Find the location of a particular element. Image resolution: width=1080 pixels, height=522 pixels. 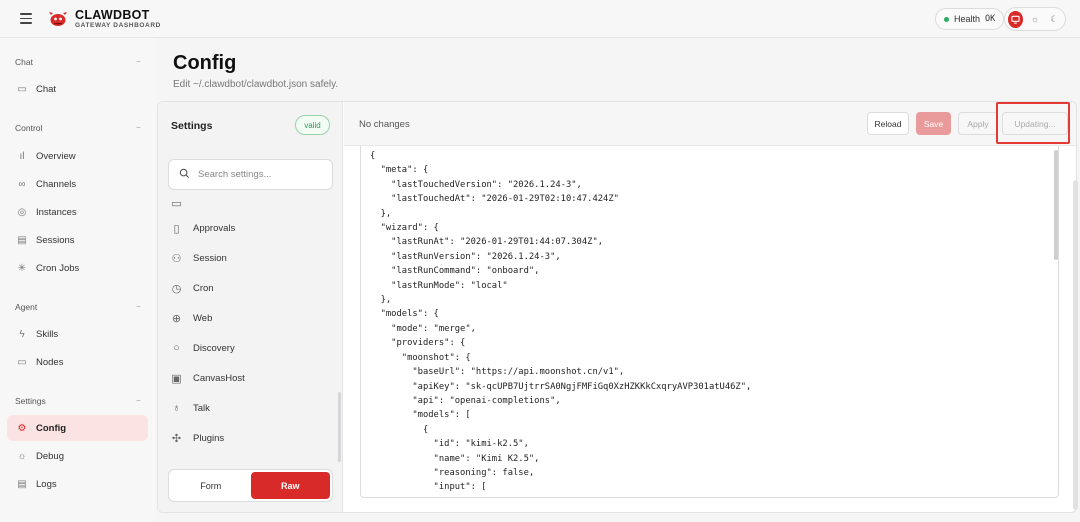

category-item-cron: ◷ Cron is located at coordinates (250, 288).